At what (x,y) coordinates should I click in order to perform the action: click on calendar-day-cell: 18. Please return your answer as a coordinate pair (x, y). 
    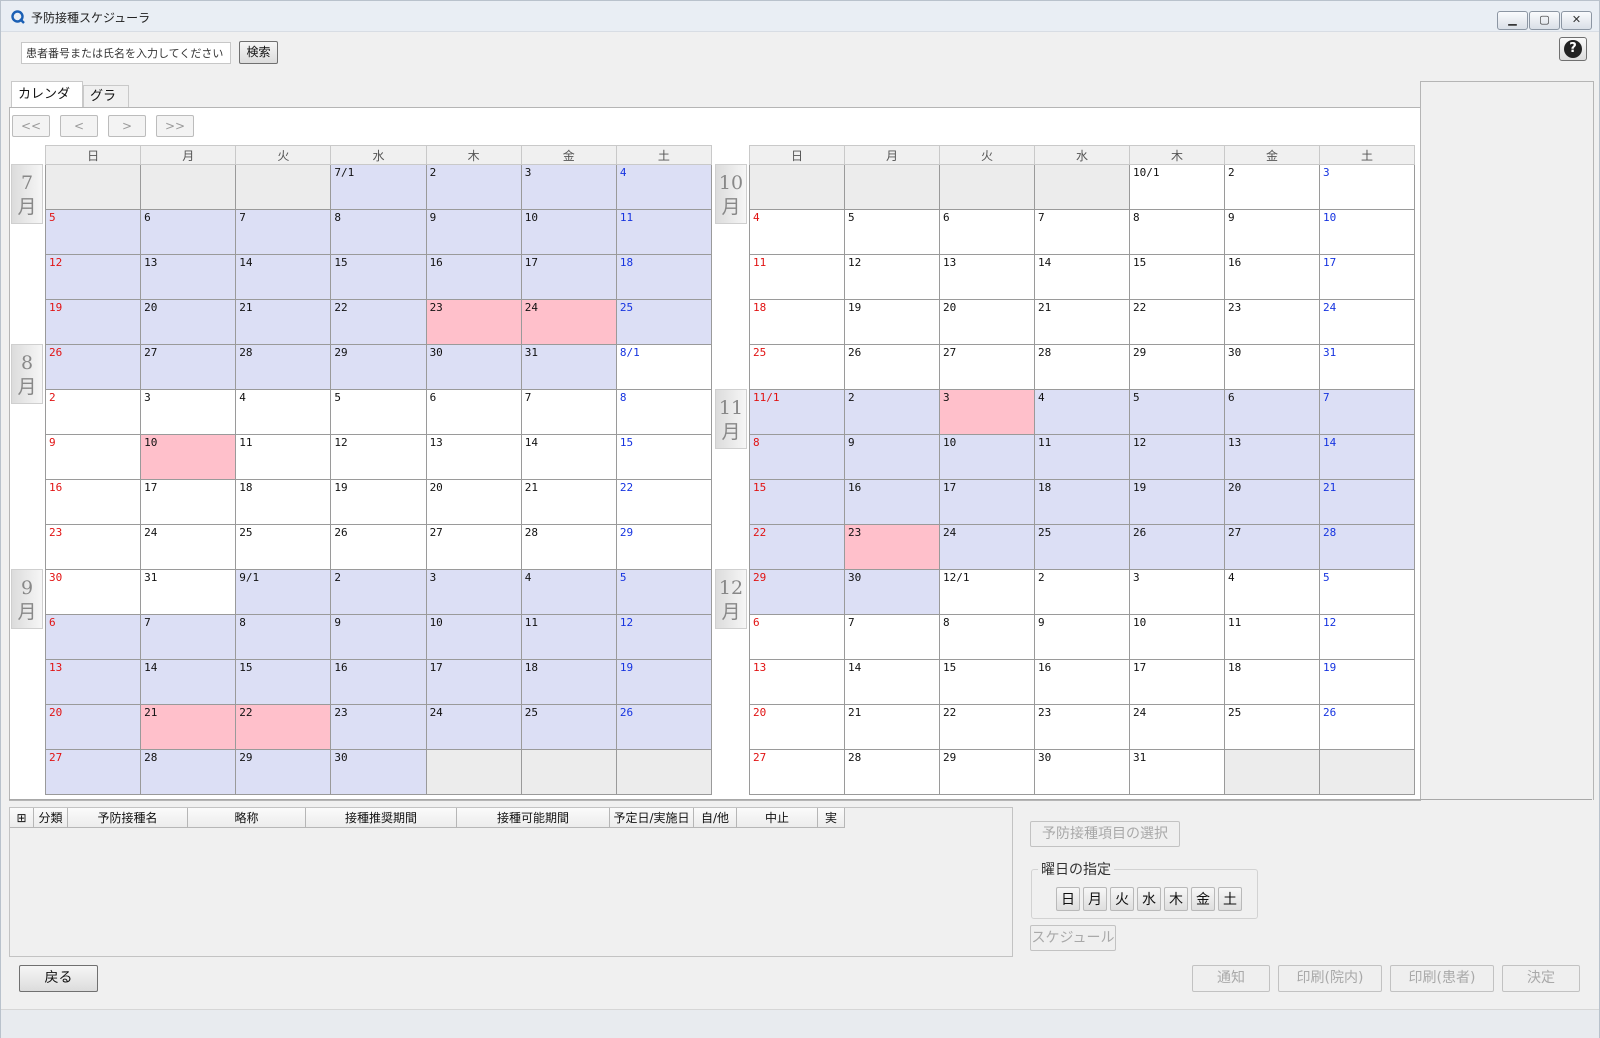
    Looking at the image, I should click on (1272, 682).